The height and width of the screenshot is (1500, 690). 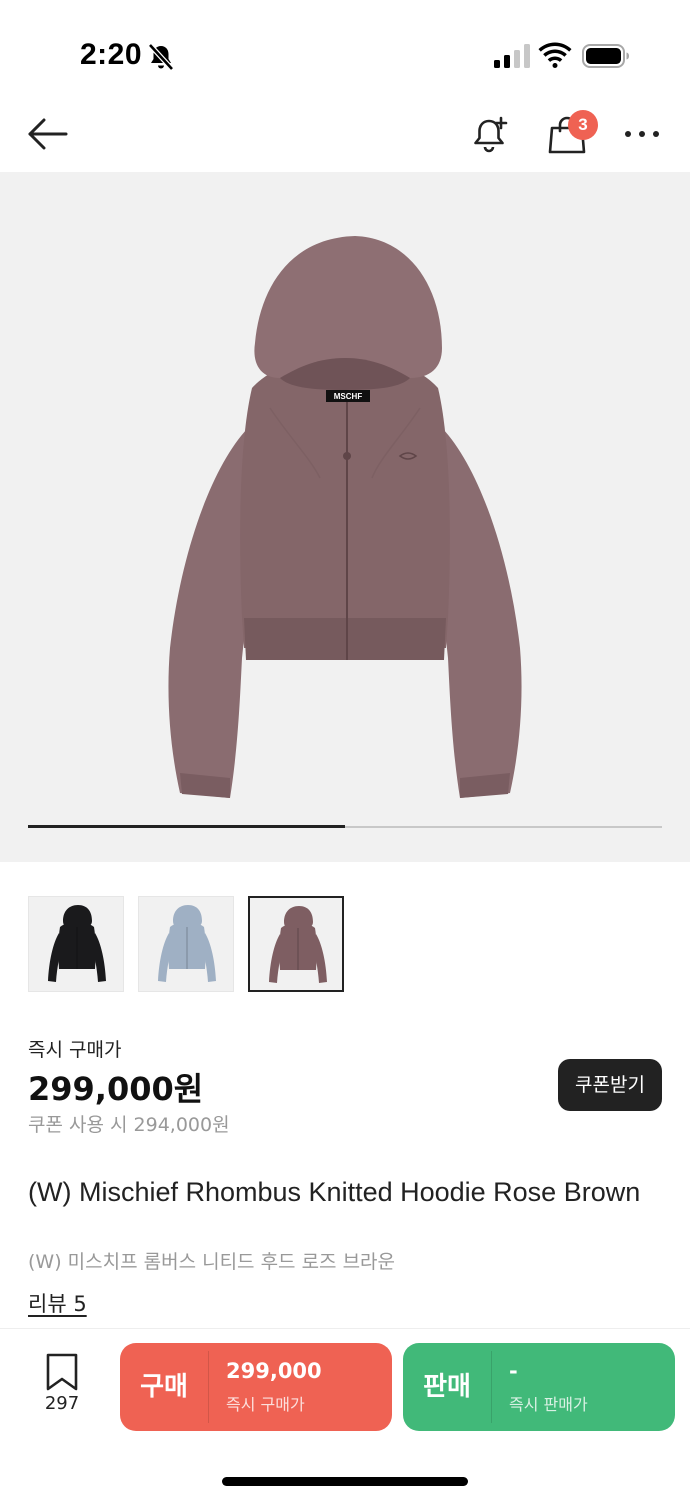 What do you see at coordinates (274, 1371) in the screenshot?
I see `buy-button-price: 299,000` at bounding box center [274, 1371].